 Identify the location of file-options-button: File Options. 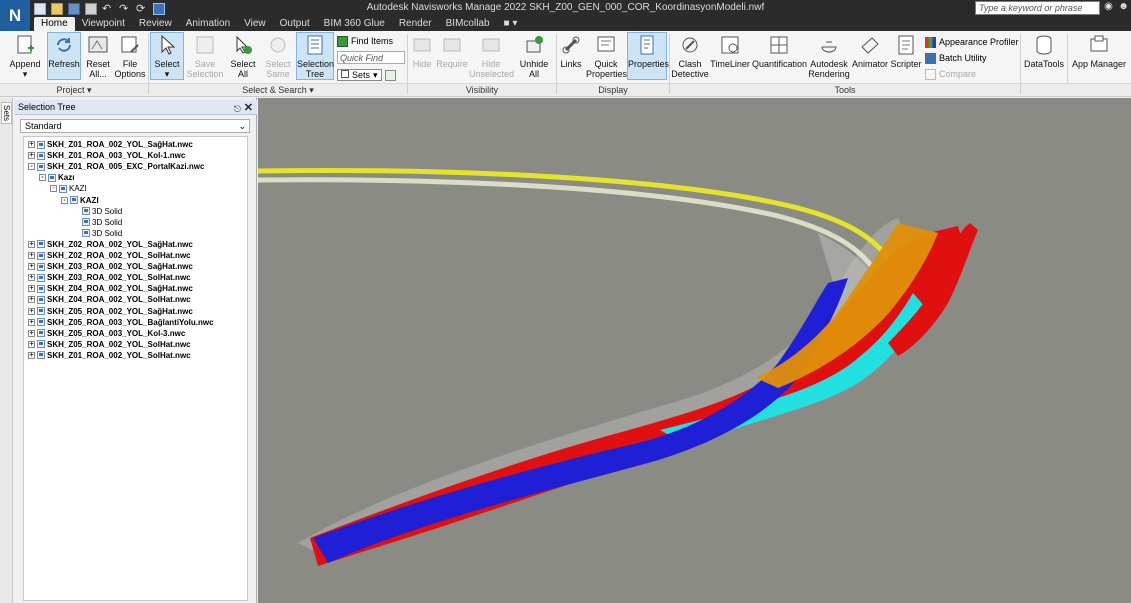
(130, 59).